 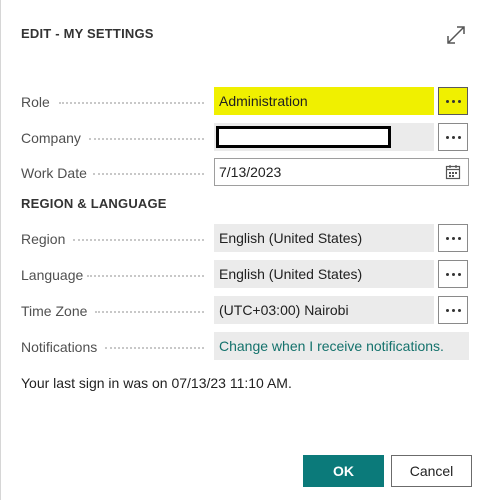 I want to click on region-lookup-button, so click(x=453, y=238).